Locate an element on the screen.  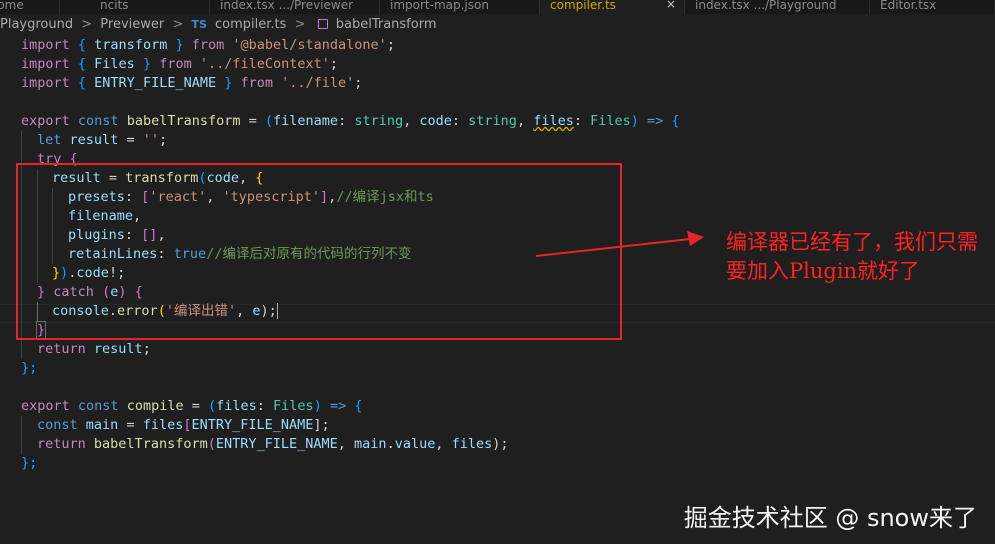
breadcrumb-previewer: Previewer is located at coordinates (132, 25).